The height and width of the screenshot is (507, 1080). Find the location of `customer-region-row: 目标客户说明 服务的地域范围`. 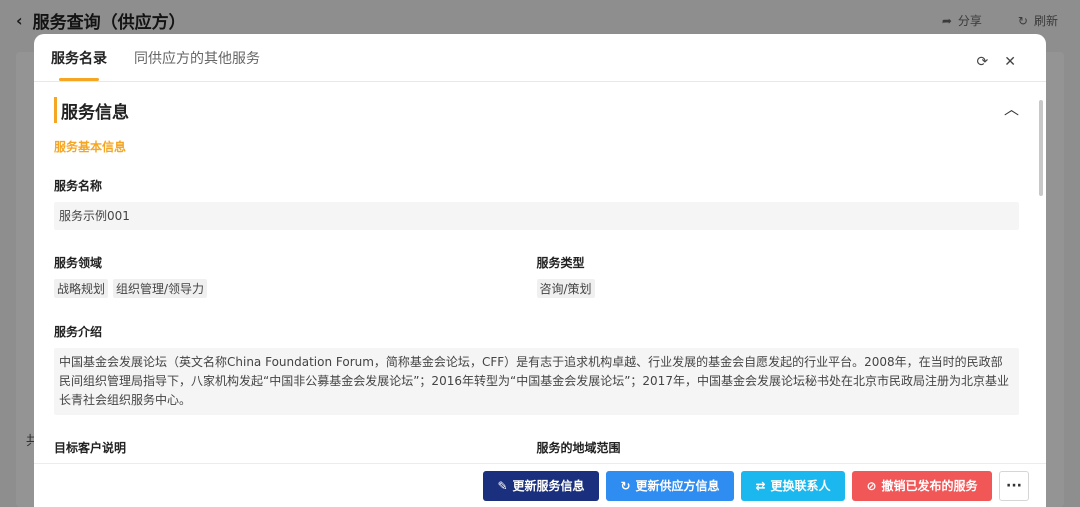

customer-region-row: 目标客户说明 服务的地域范围 is located at coordinates (536, 451).